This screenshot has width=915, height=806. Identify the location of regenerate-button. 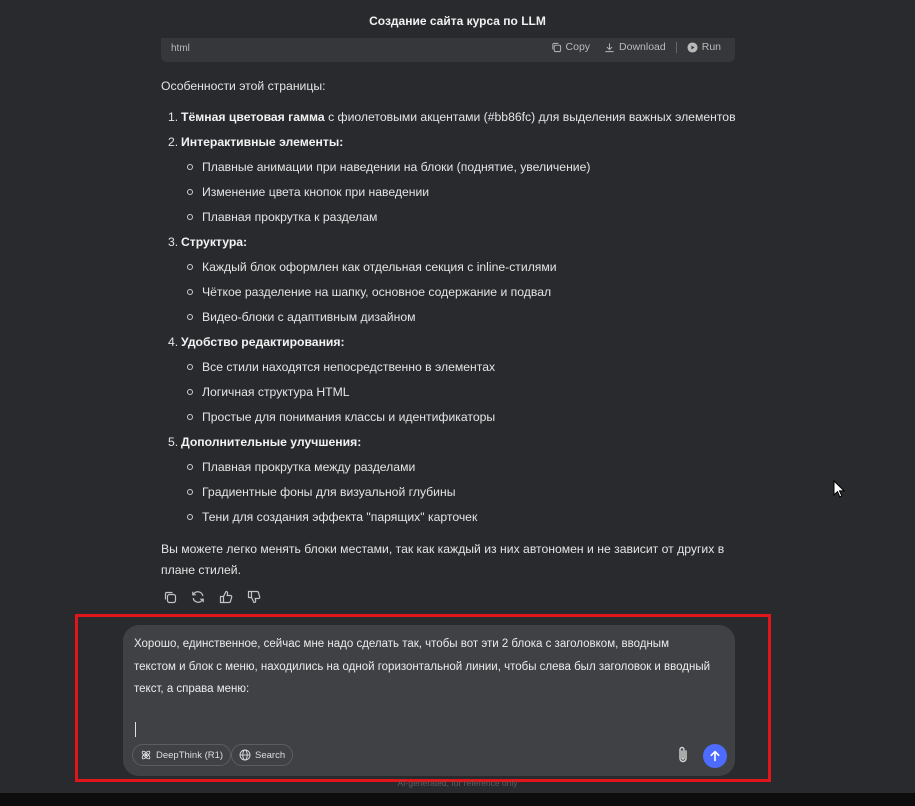
(198, 597).